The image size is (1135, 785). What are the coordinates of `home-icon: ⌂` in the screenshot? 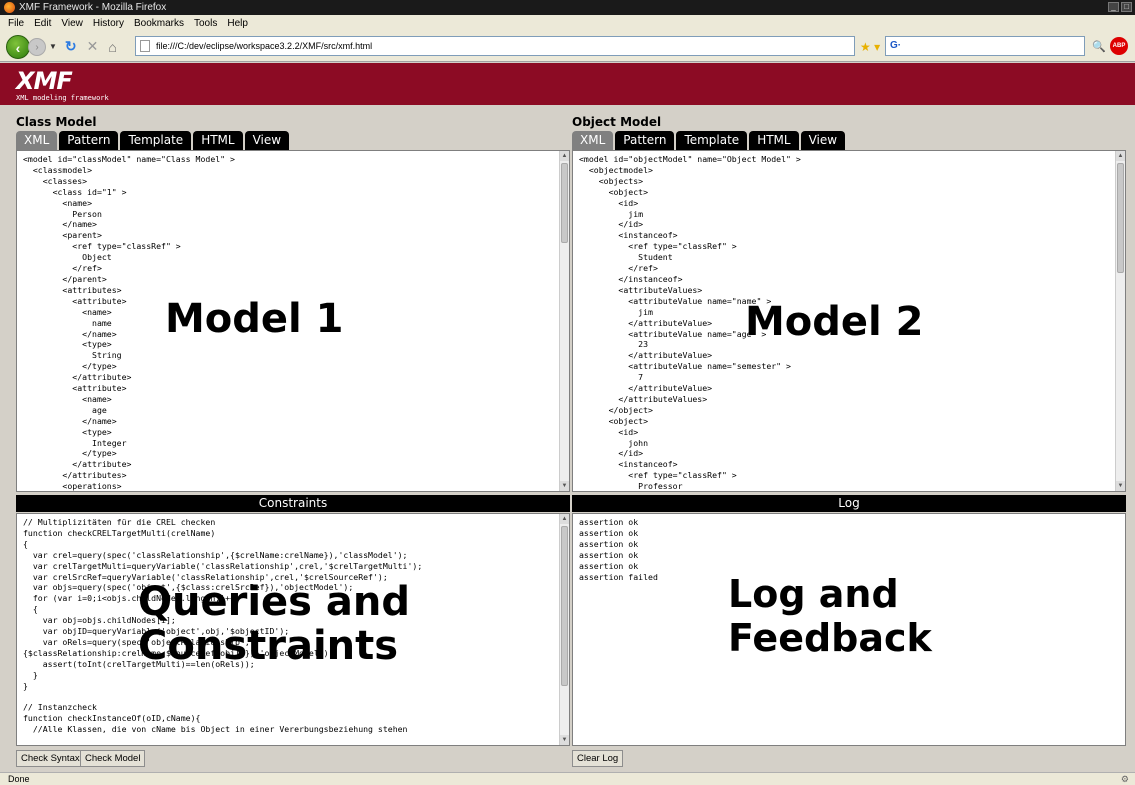 It's located at (112, 47).